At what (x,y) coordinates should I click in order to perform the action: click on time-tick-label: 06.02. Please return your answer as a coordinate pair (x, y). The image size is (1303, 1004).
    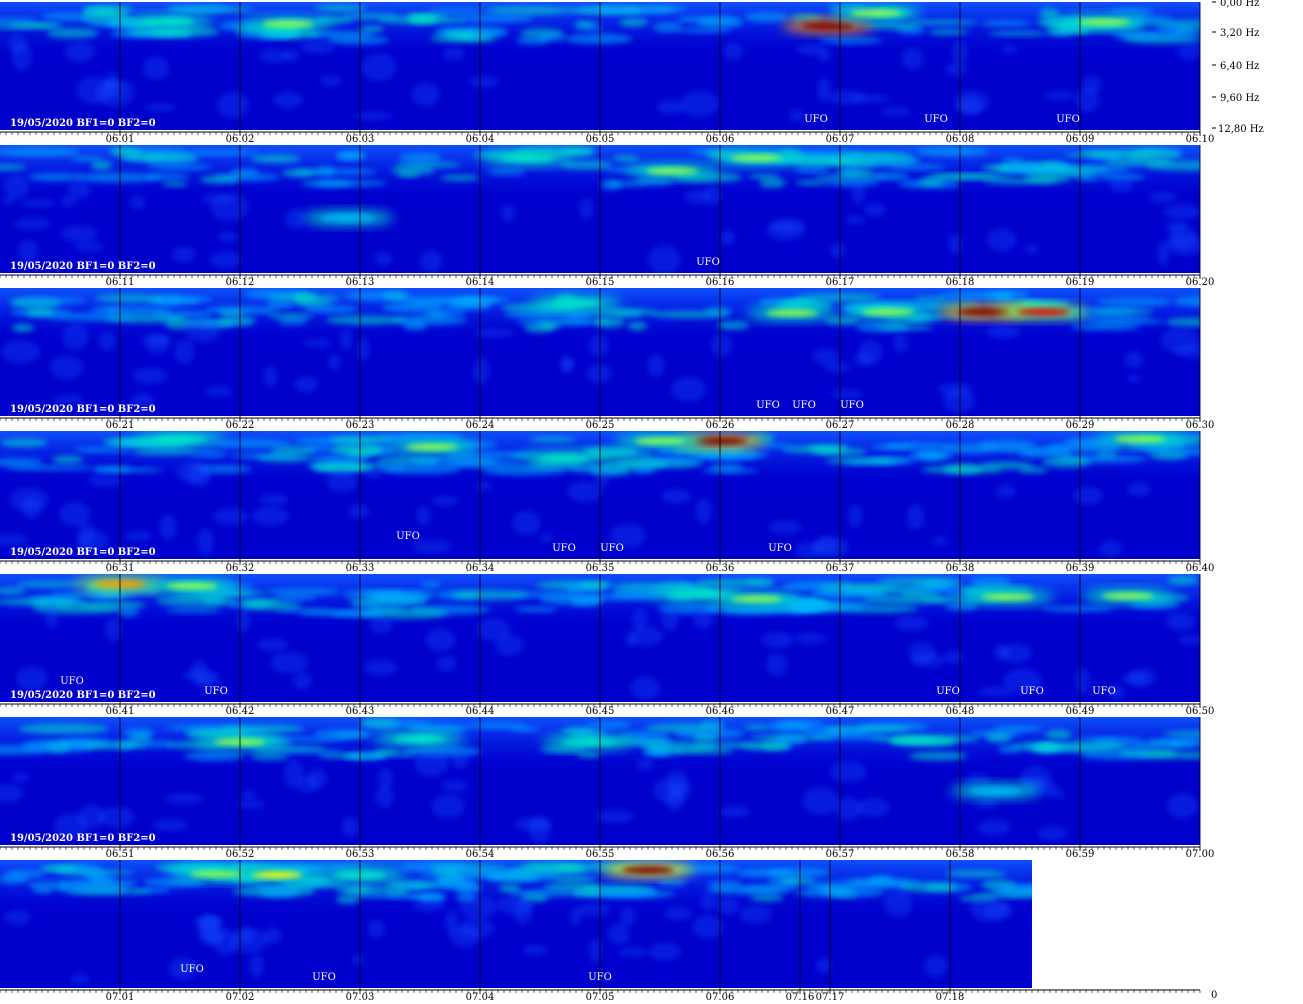
    Looking at the image, I should click on (240, 139).